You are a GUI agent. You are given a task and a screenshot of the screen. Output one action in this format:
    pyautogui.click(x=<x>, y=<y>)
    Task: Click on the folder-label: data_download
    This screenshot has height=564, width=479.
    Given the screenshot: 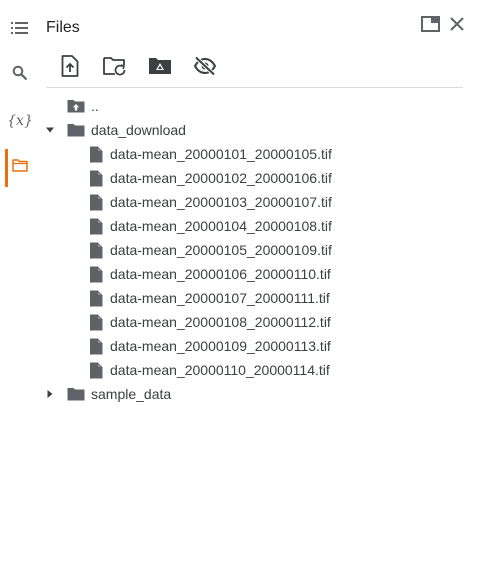 What is the action you would take?
    pyautogui.click(x=138, y=130)
    